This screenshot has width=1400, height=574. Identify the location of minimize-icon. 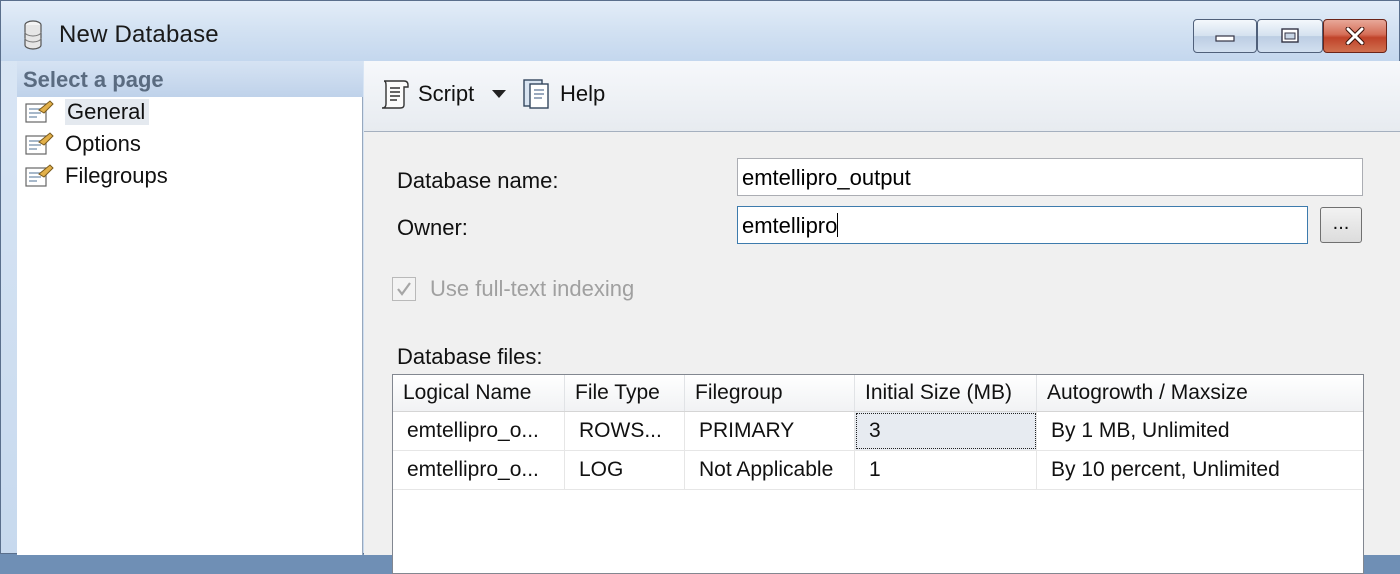
(1225, 38).